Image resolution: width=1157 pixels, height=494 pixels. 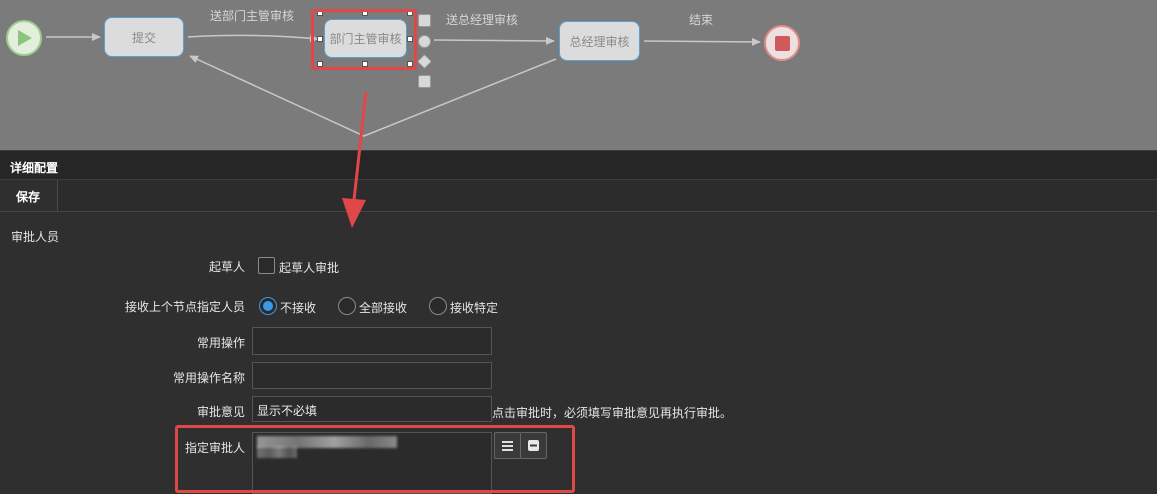 What do you see at coordinates (268, 306) in the screenshot?
I see `radio-not-receive` at bounding box center [268, 306].